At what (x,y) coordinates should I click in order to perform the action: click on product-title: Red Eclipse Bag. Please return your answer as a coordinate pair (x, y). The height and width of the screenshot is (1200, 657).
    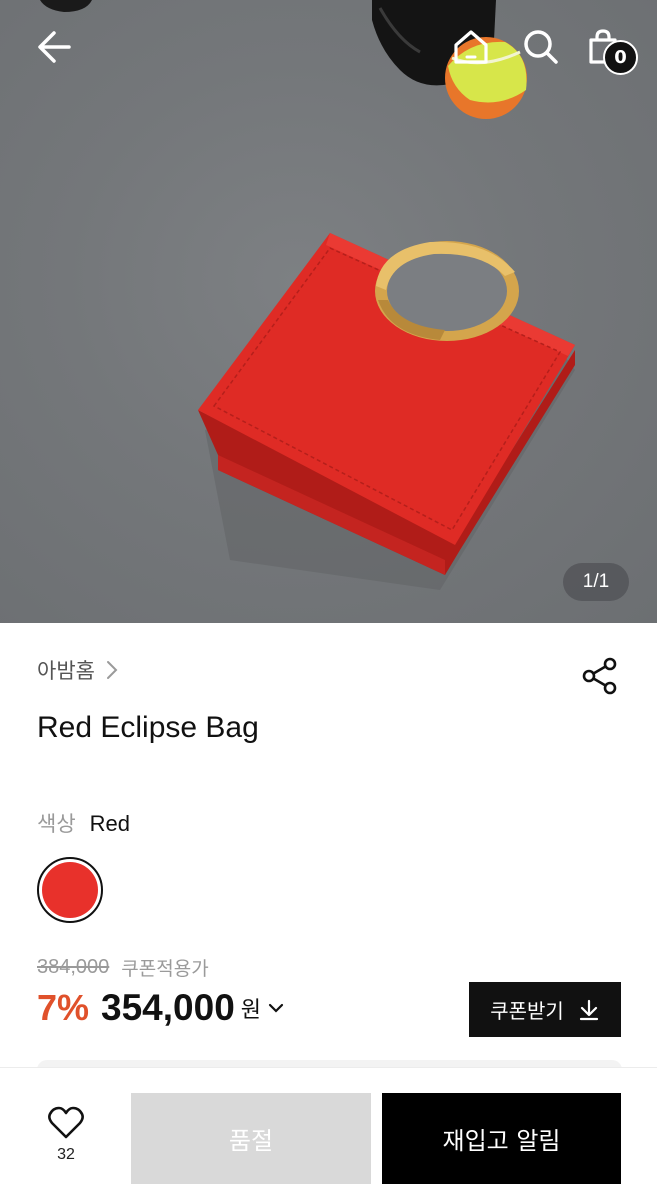
    Looking at the image, I should click on (148, 727).